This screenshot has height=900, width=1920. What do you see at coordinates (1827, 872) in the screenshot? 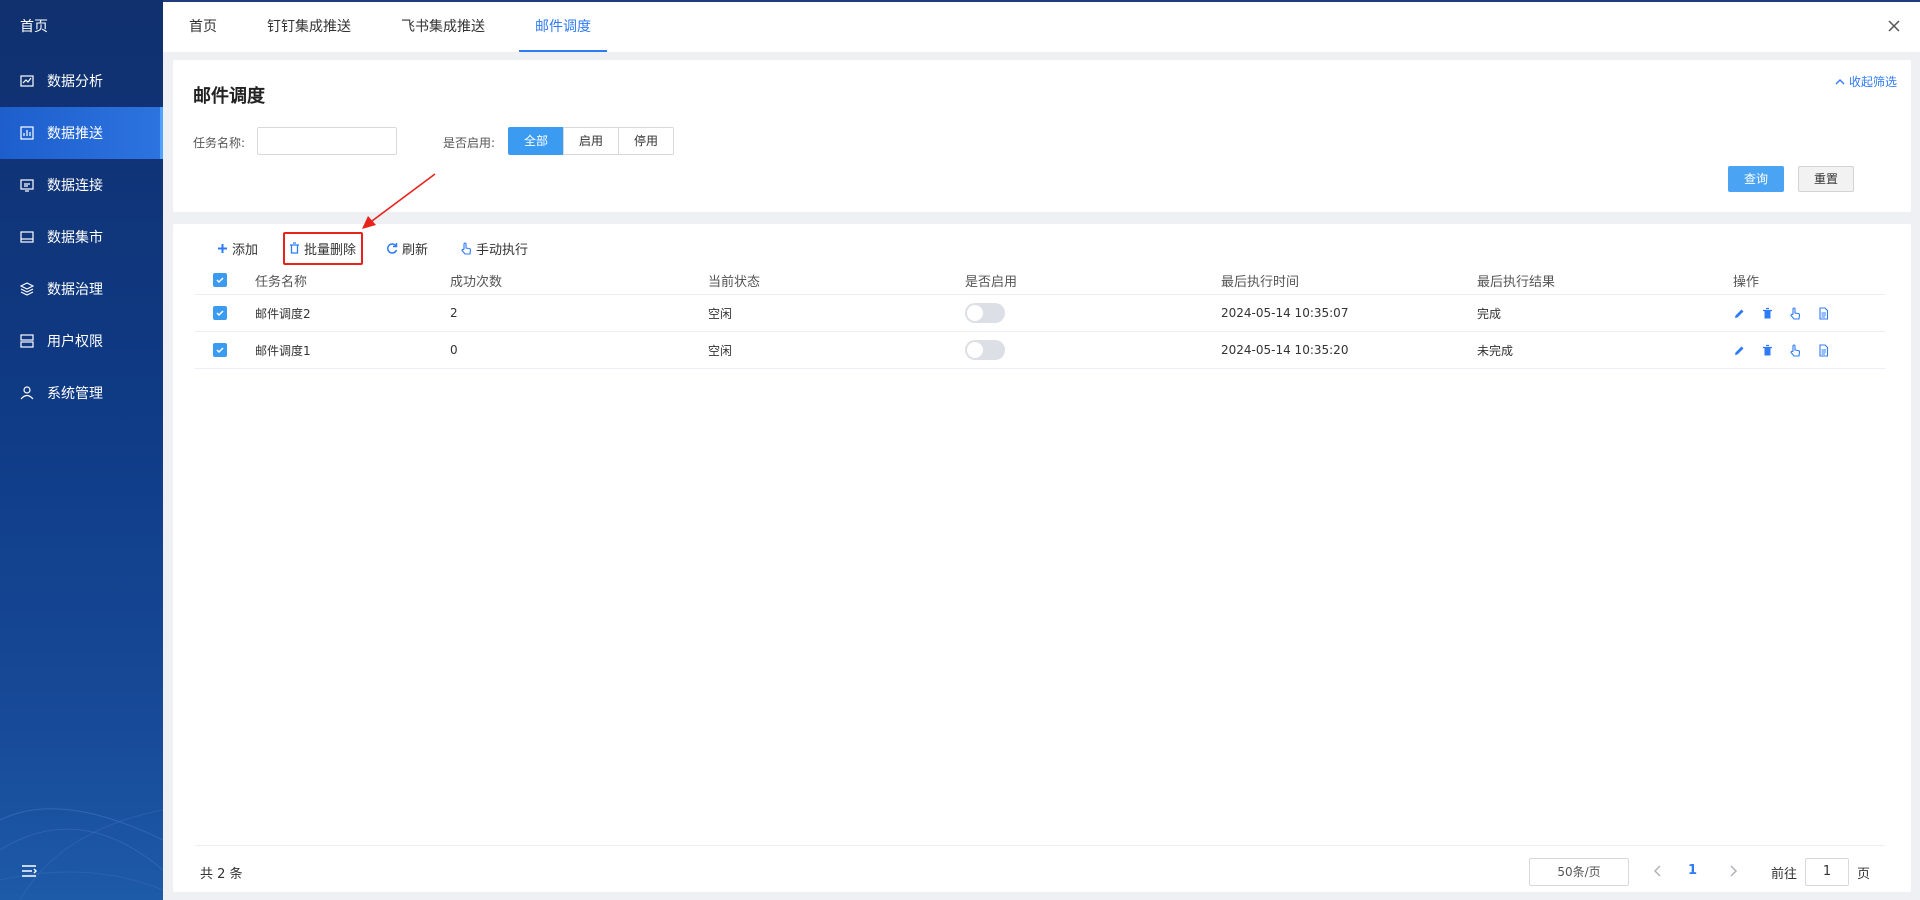
I see `goto-page-input: 1` at bounding box center [1827, 872].